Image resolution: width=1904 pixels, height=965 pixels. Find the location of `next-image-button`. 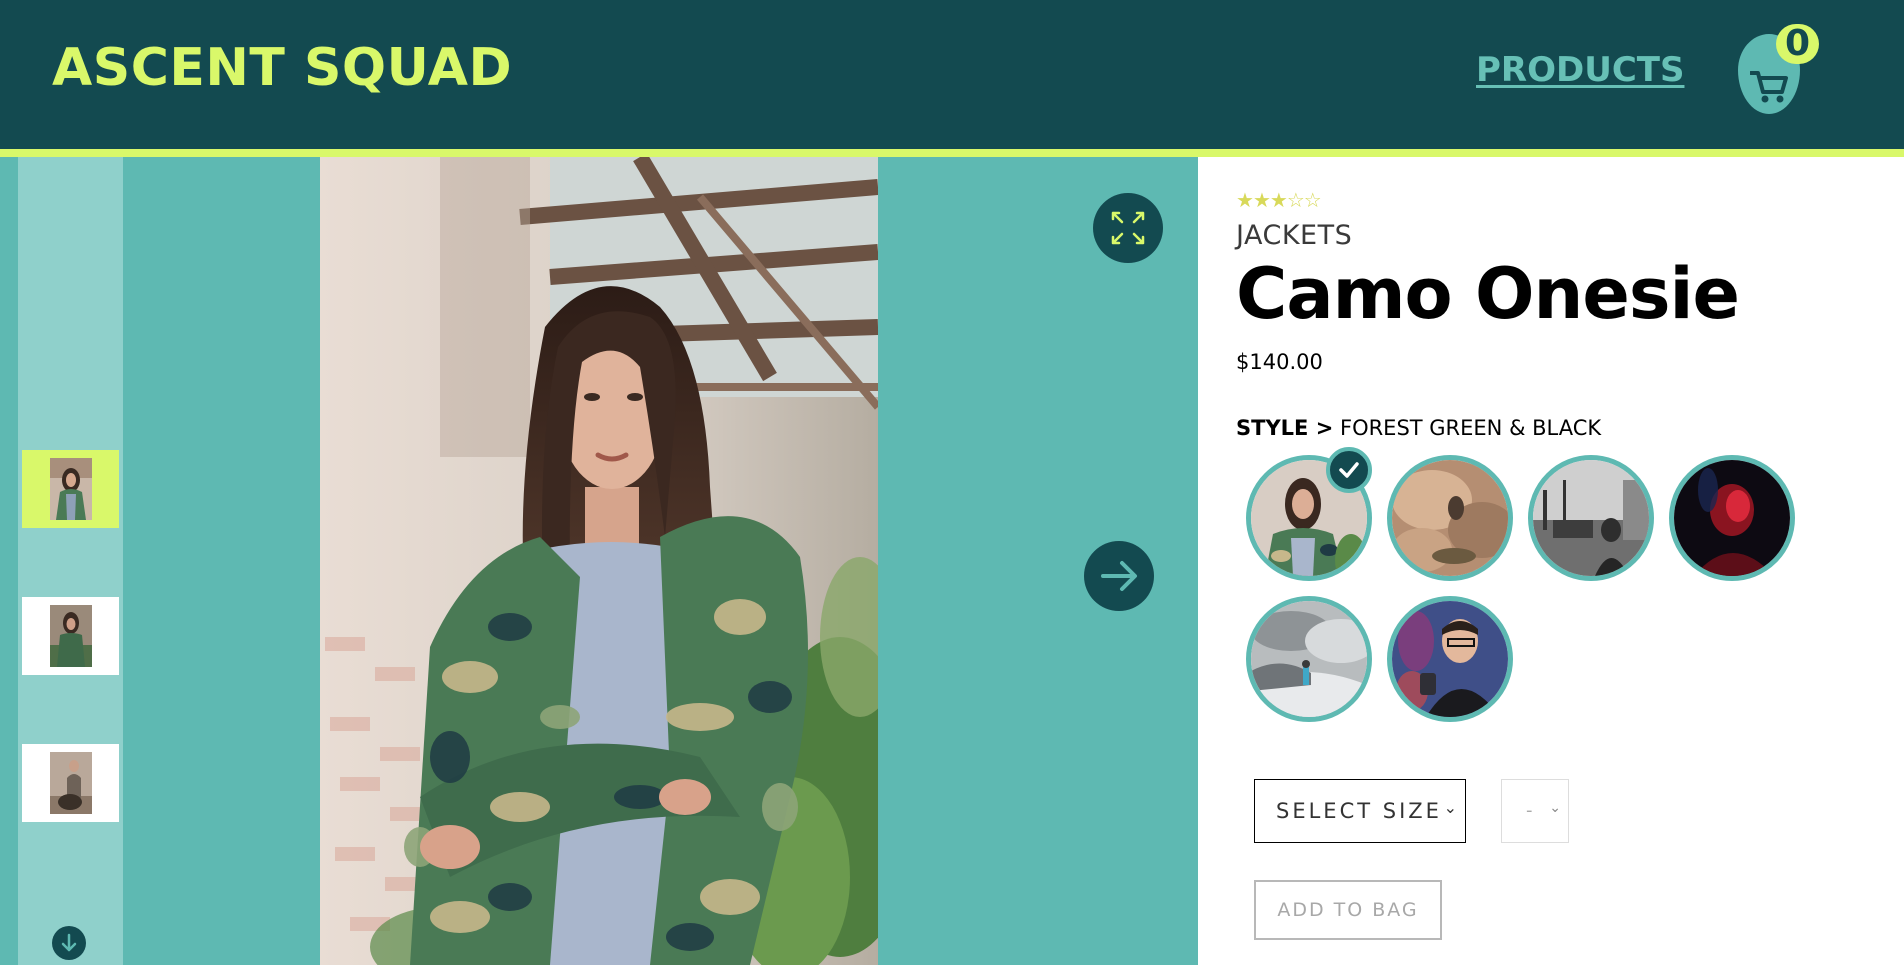

next-image-button is located at coordinates (1119, 576).